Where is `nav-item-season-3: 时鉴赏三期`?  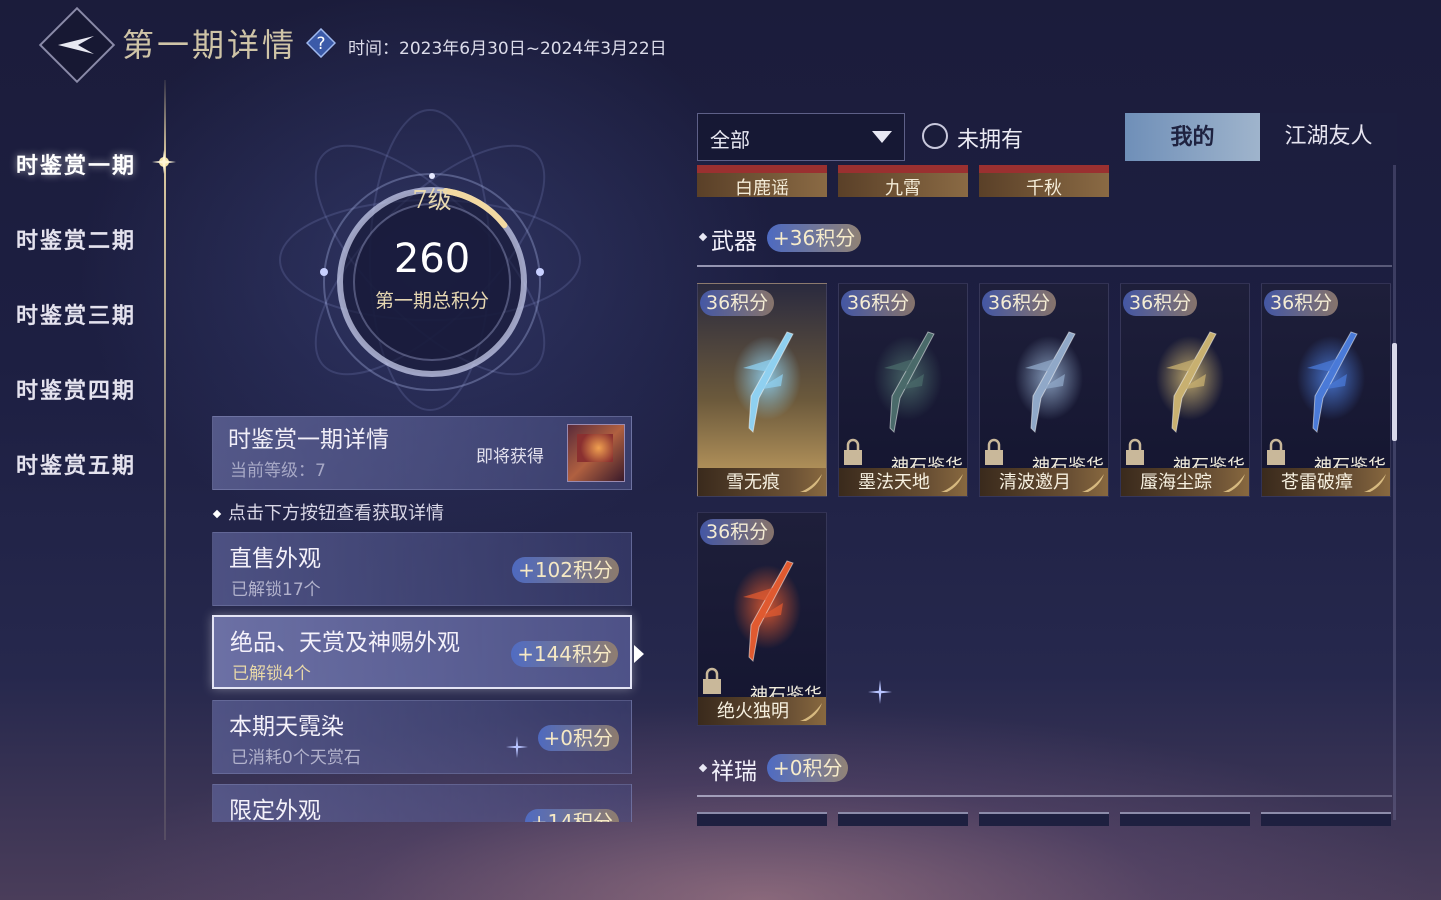 nav-item-season-3: 时鉴赏三期 is located at coordinates (76, 314).